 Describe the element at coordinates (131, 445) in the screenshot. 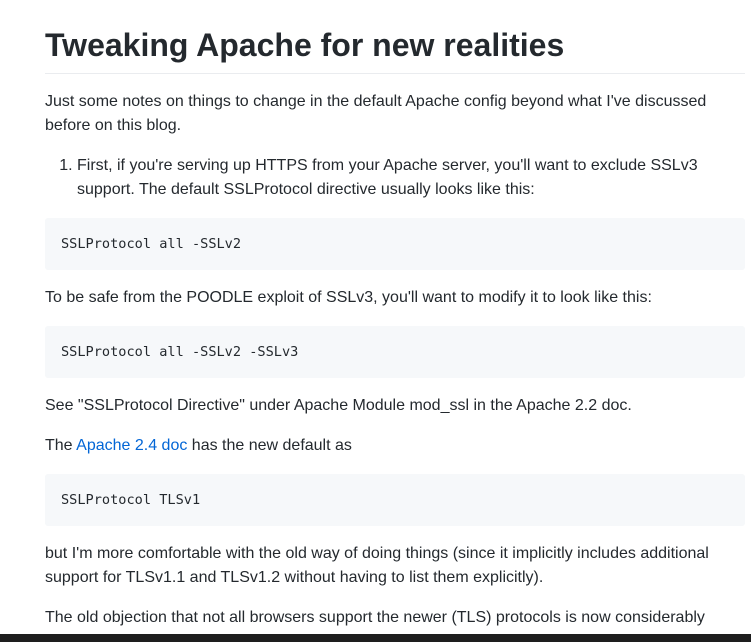

I see `apache-24-doc-link: Apache 2.4 doc` at that location.